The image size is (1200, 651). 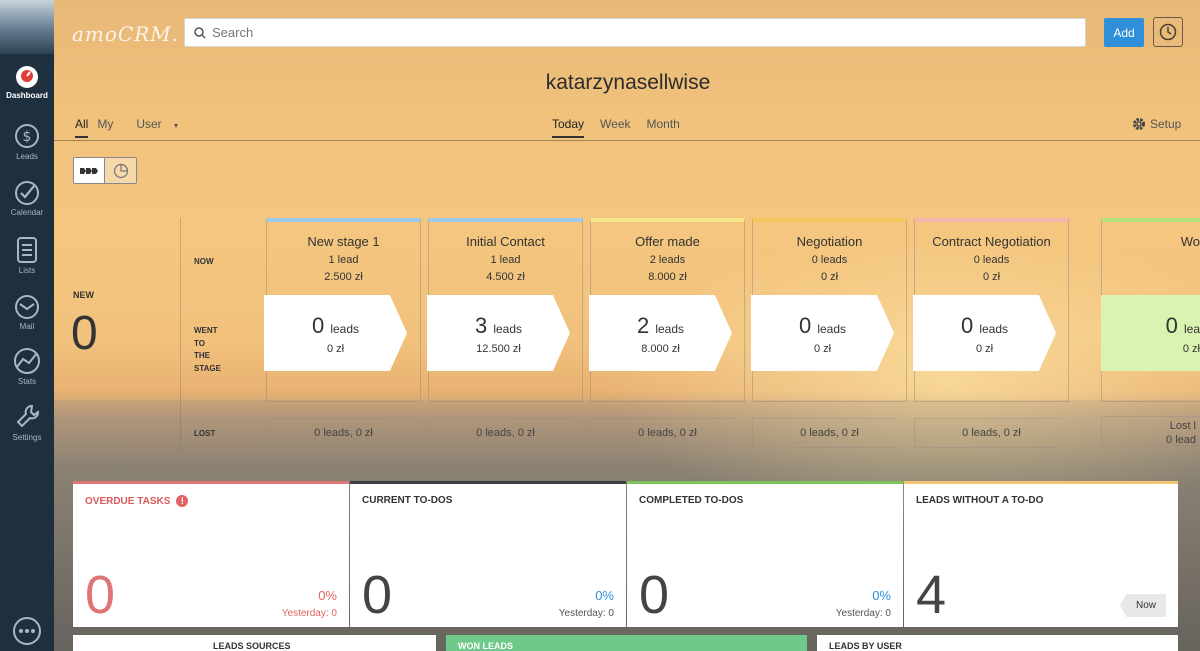 What do you see at coordinates (980, 500) in the screenshot?
I see `card-title: LEADS WITHOUT A TO-DO` at bounding box center [980, 500].